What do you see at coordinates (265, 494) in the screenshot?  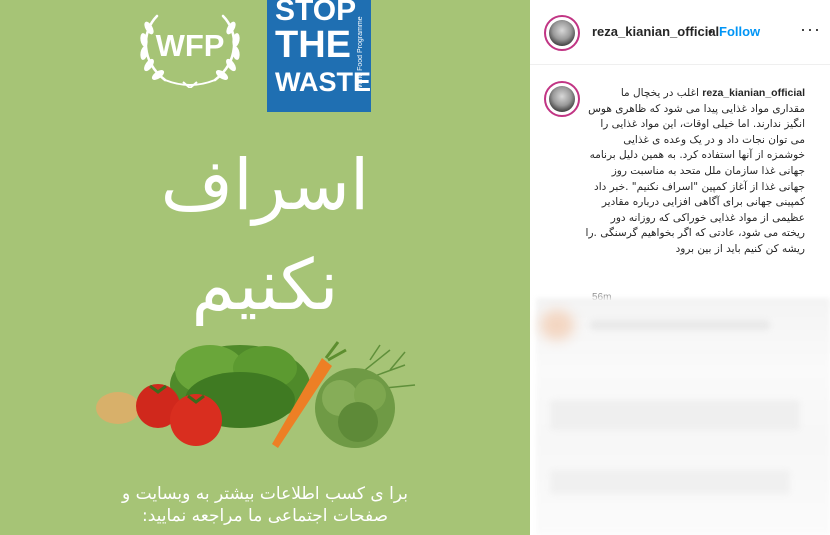 I see `footer-text-1: برا ی کسب اطلاعات بیشتر به وبسایت و` at bounding box center [265, 494].